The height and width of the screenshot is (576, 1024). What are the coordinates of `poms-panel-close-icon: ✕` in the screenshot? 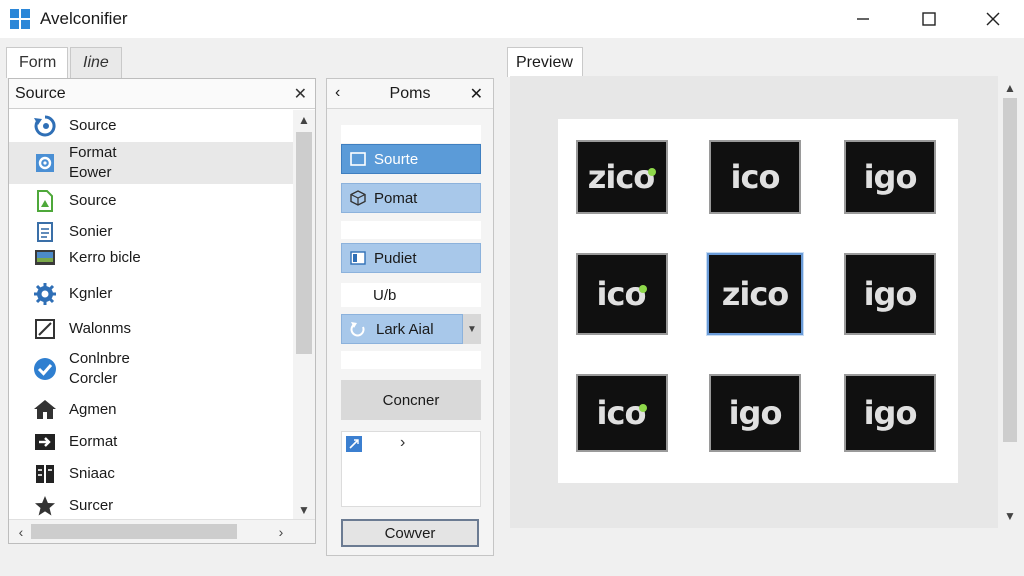 It's located at (476, 94).